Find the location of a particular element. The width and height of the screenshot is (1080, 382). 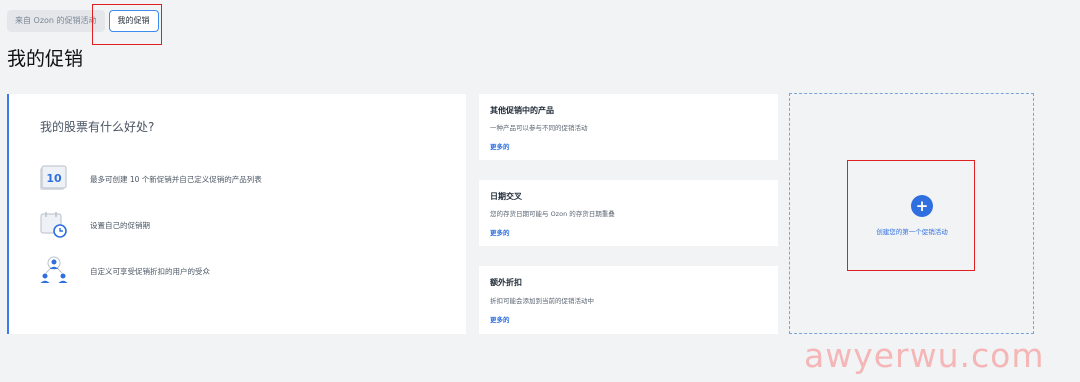

calendar-10-icon: 10 is located at coordinates (54, 179).